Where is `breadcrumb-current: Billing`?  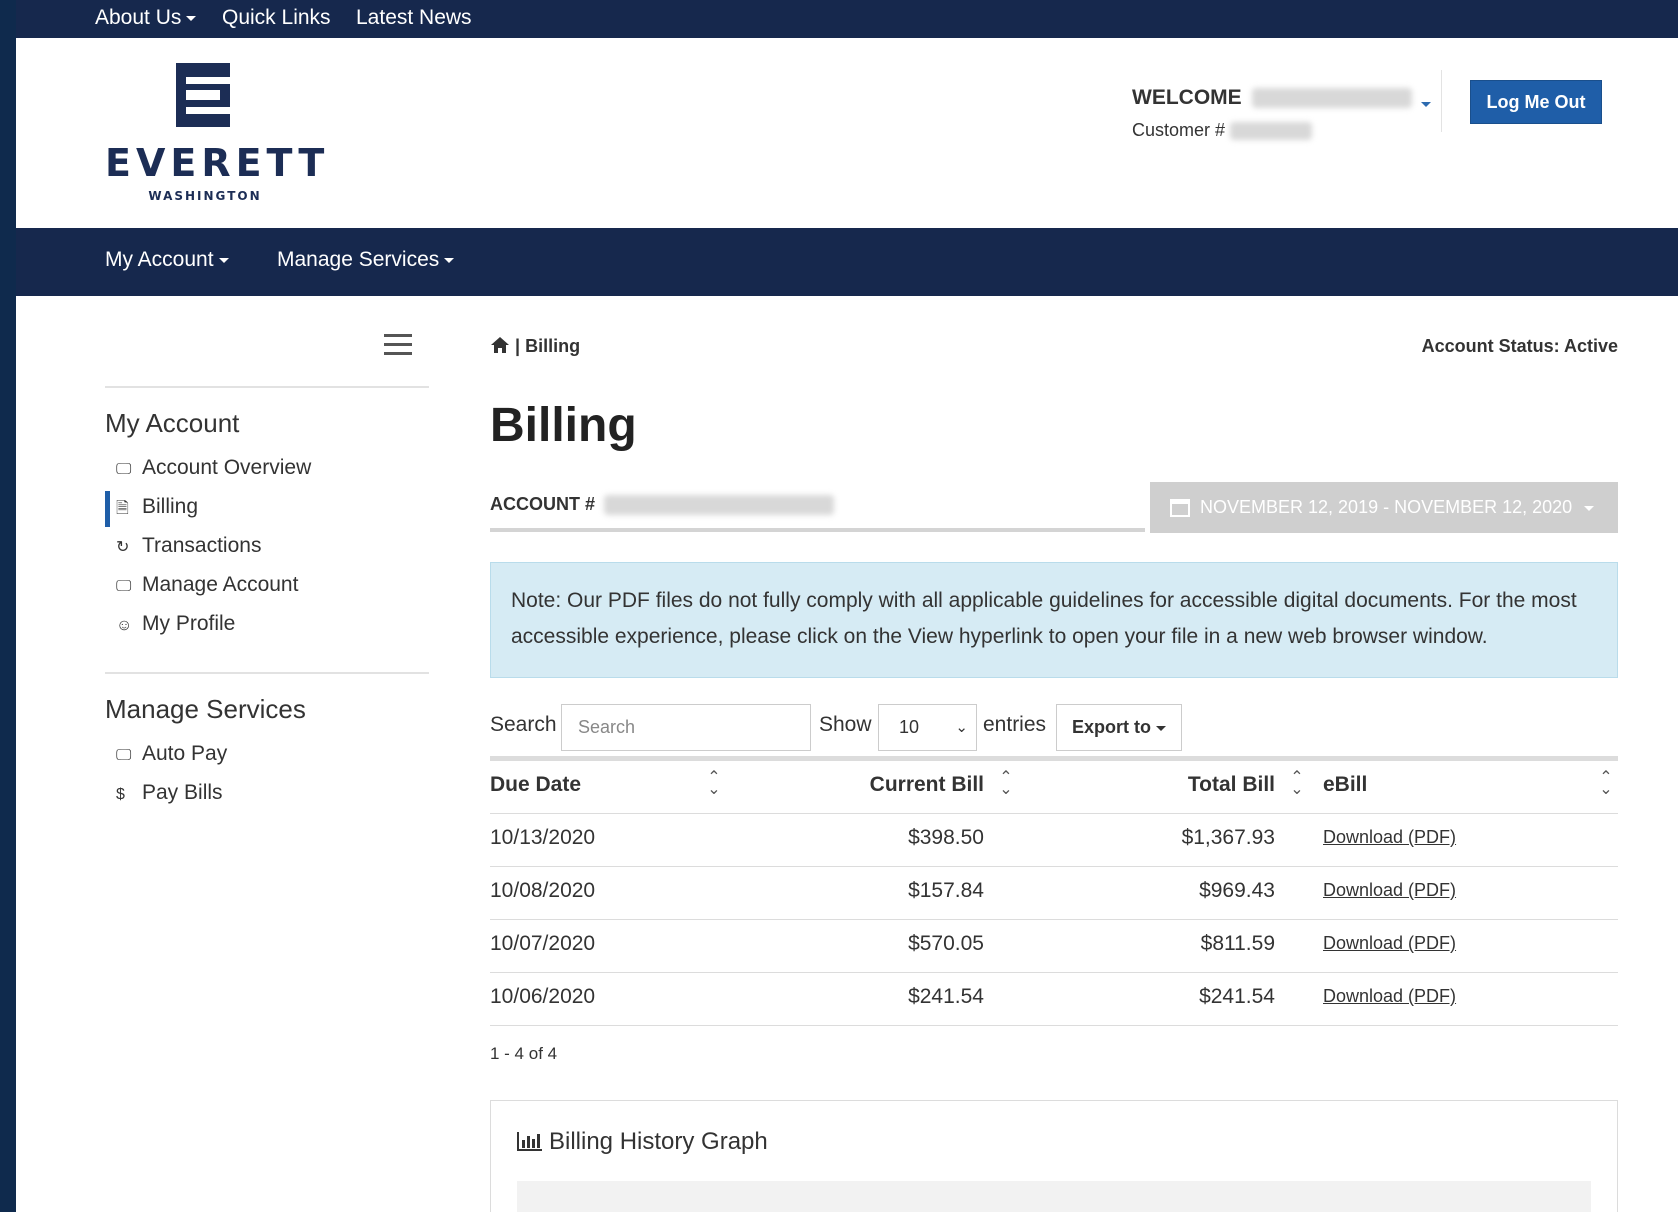
breadcrumb-current: Billing is located at coordinates (553, 346).